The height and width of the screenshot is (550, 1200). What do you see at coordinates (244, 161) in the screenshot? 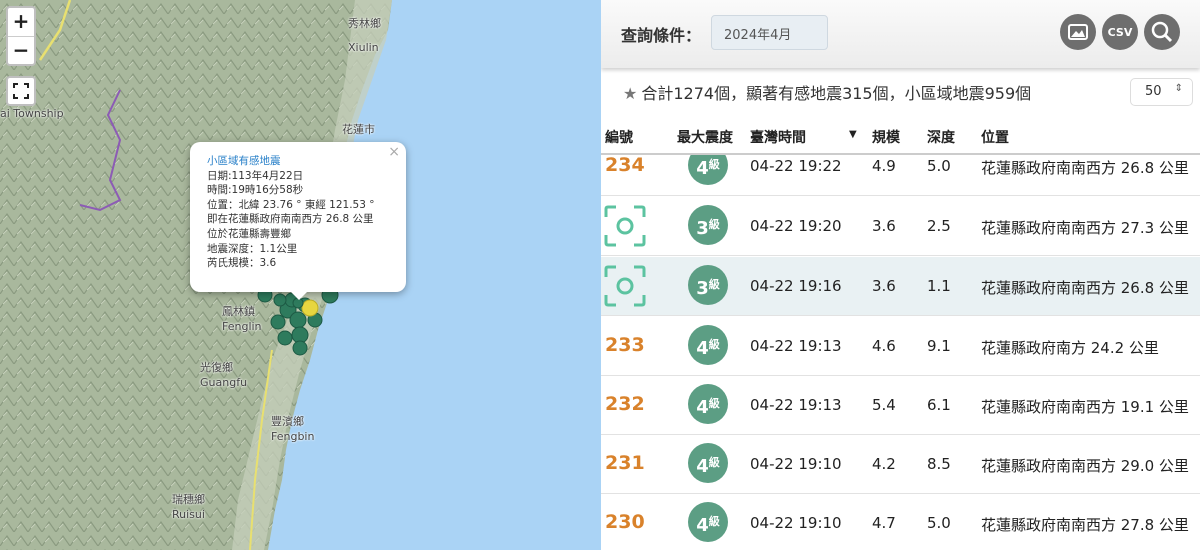
I see `popup-title: 小區域有感地震` at bounding box center [244, 161].